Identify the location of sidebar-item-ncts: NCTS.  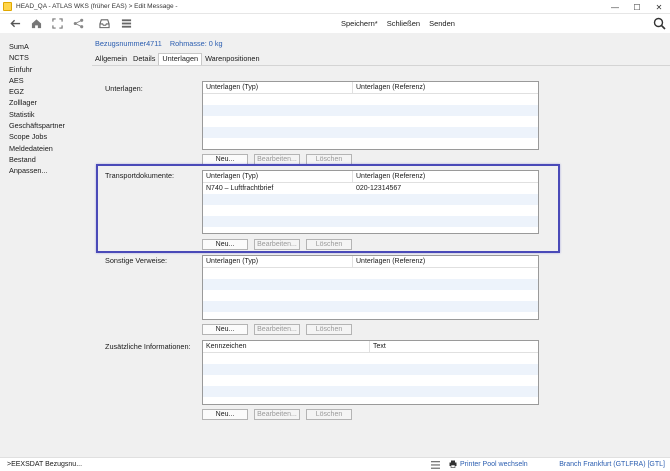
(46, 57).